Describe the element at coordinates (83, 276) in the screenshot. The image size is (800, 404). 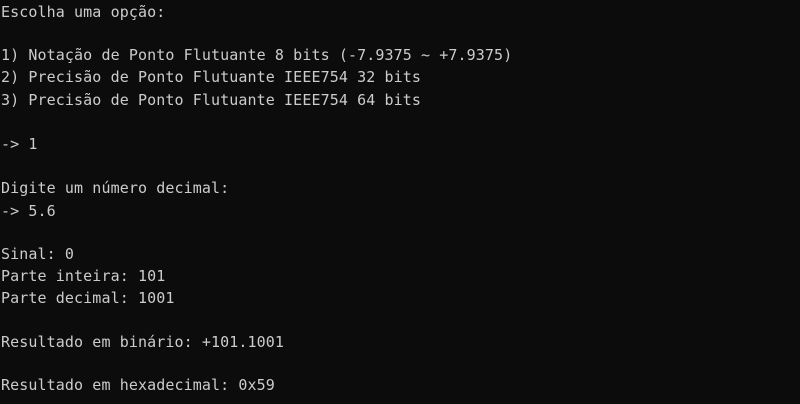
I see `integer-part-line: Parte inteira: 101` at that location.